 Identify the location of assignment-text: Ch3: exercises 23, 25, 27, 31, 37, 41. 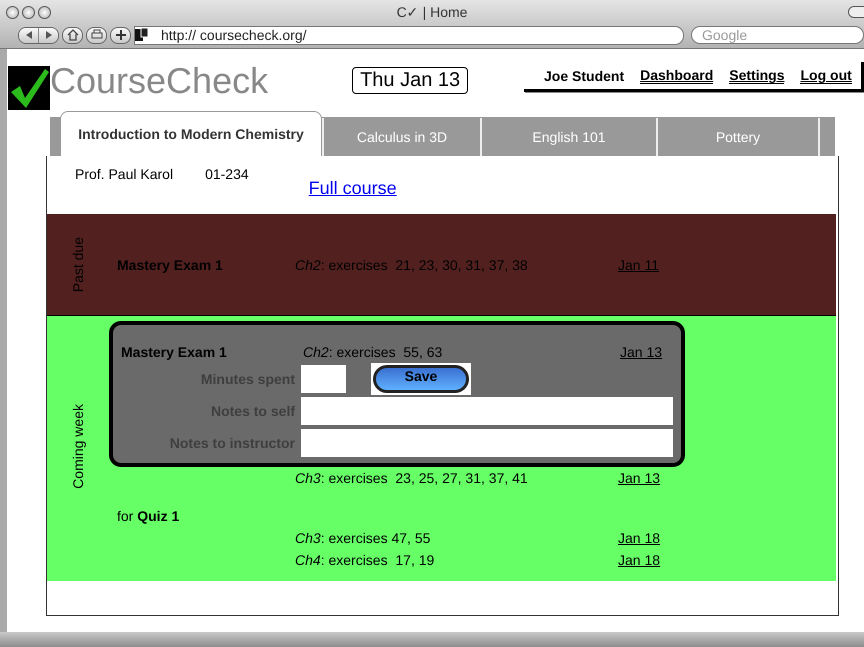
(412, 478).